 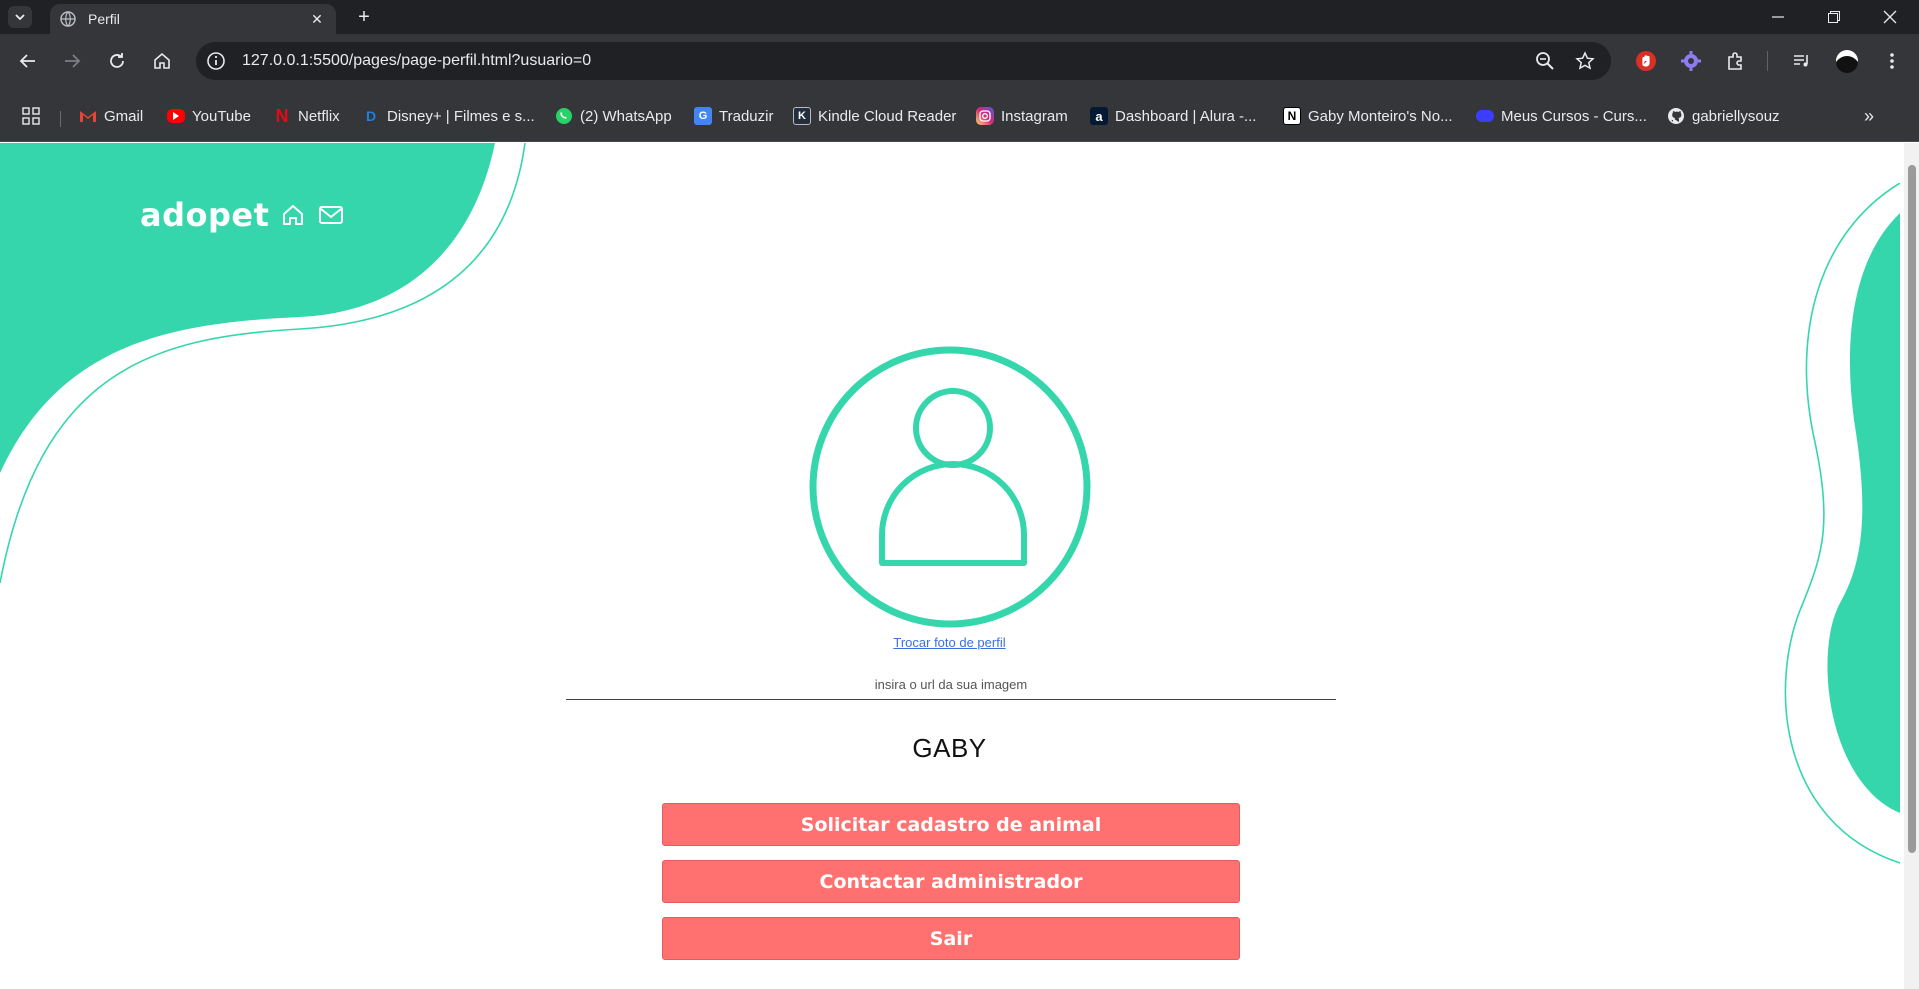 What do you see at coordinates (950, 487) in the screenshot?
I see `profile-avatar-icon` at bounding box center [950, 487].